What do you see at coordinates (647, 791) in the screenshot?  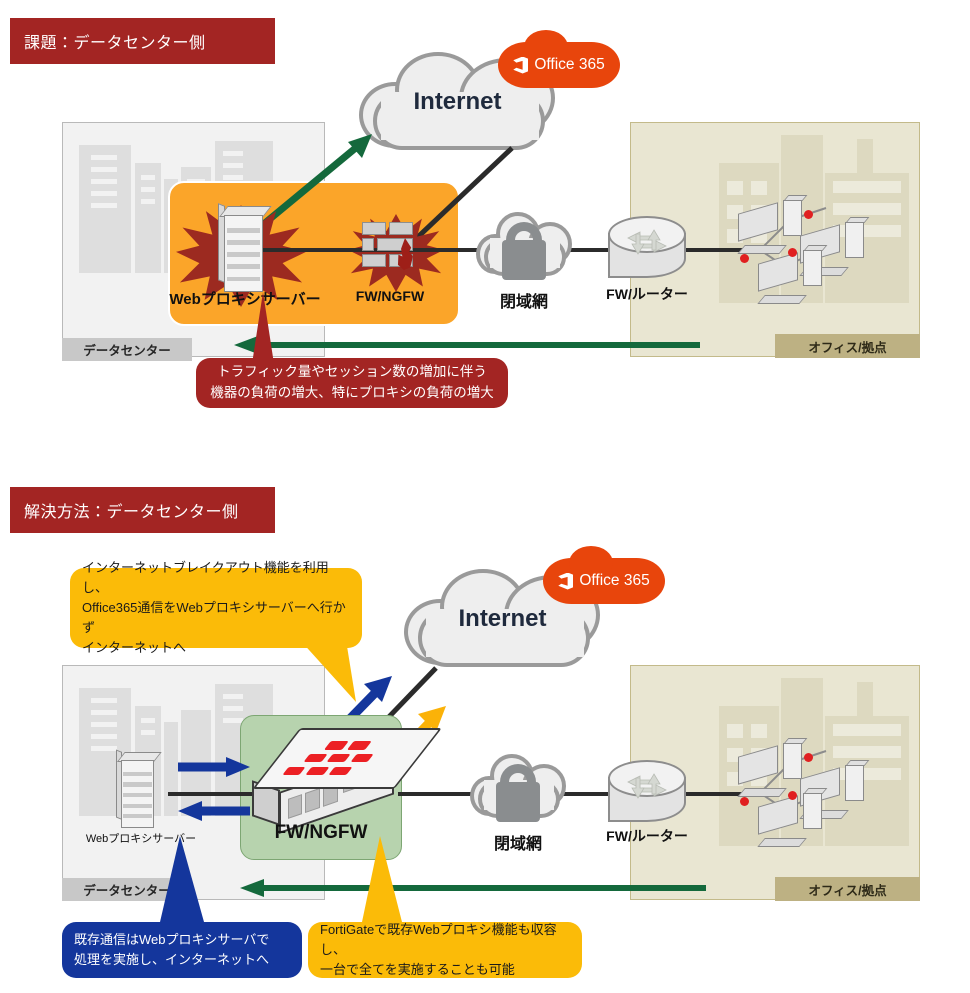 I see `solution-fw-router-icon` at bounding box center [647, 791].